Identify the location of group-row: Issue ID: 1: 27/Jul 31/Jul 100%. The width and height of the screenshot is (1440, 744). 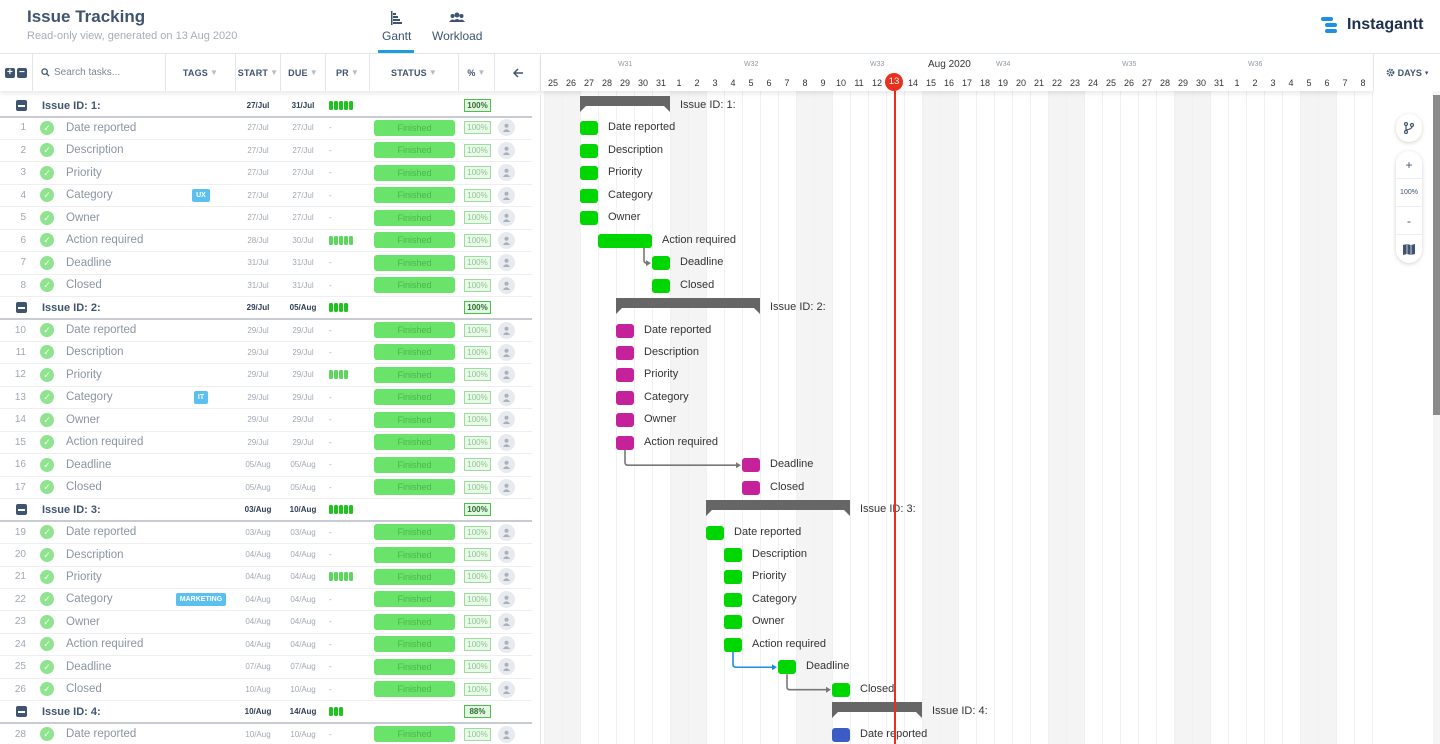
(266, 106).